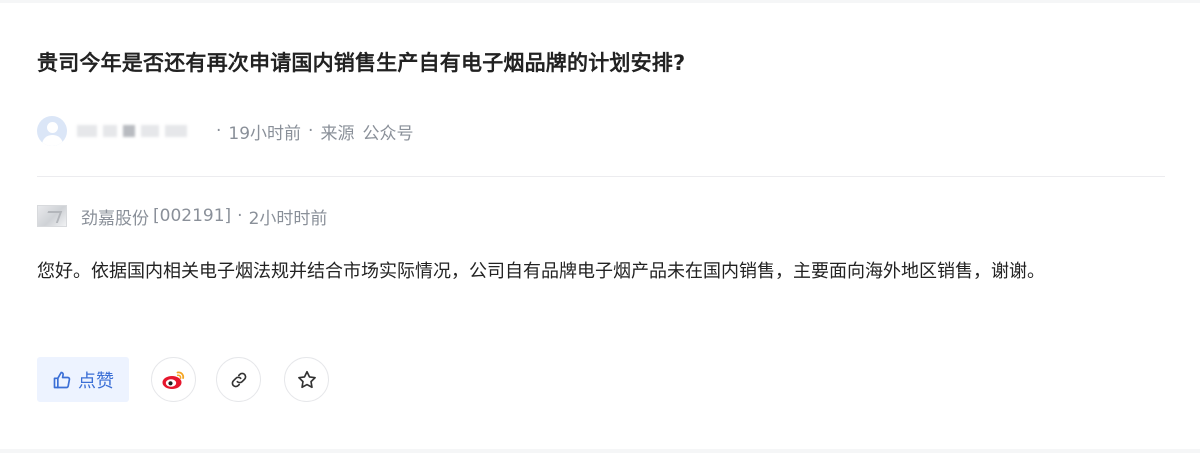 The width and height of the screenshot is (1200, 453). I want to click on weibo-icon, so click(173, 380).